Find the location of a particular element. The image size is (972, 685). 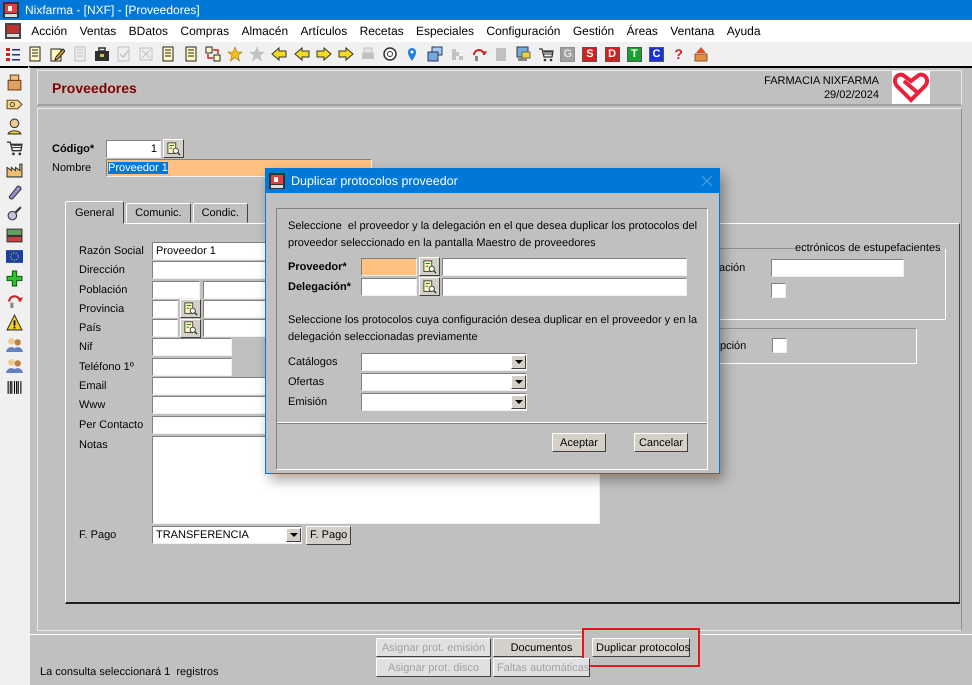

search-document-icon is located at coordinates (429, 287).